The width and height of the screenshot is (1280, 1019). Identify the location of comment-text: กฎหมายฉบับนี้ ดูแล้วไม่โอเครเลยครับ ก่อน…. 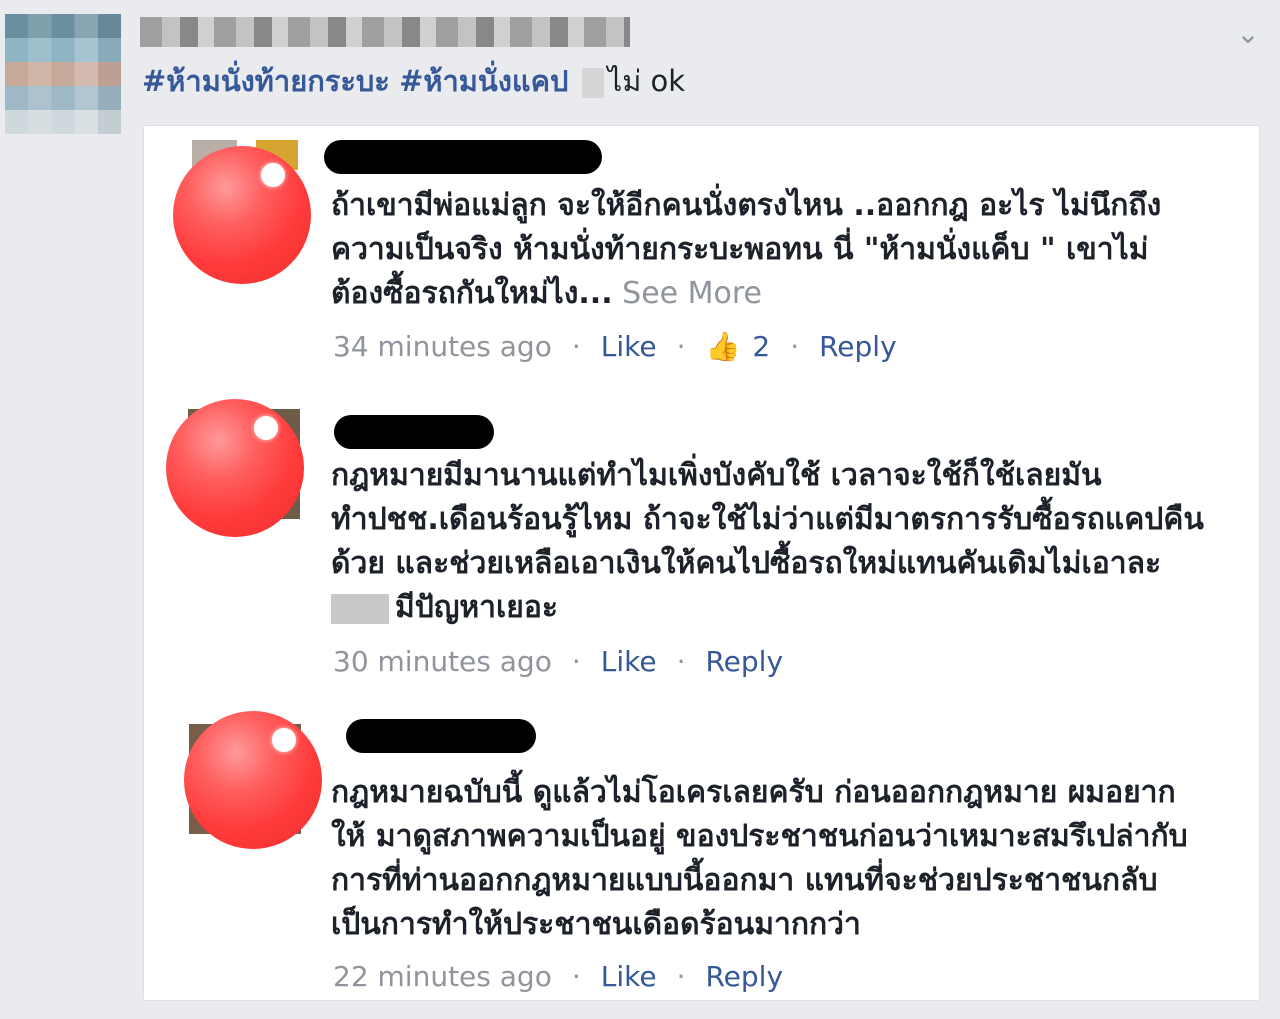
(759, 858).